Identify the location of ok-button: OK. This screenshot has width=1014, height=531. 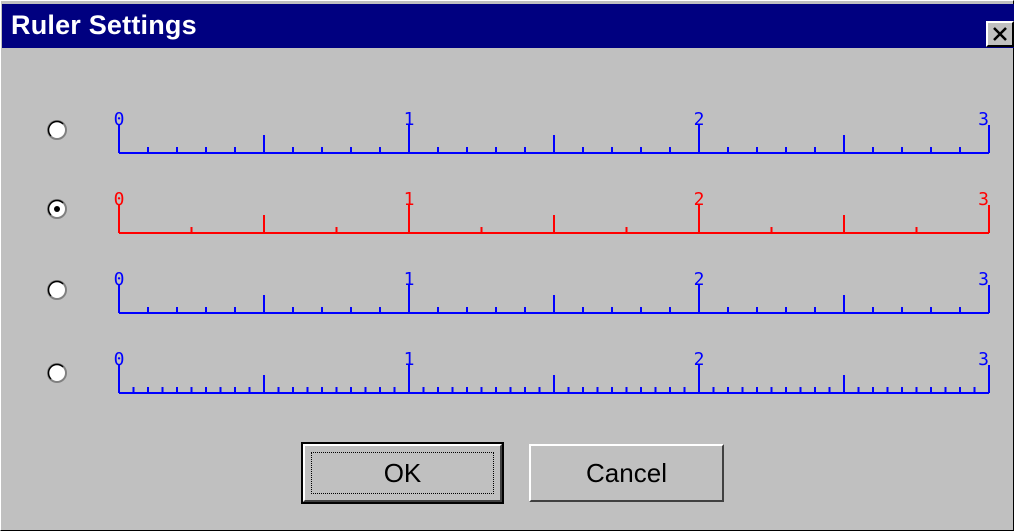
(402, 473).